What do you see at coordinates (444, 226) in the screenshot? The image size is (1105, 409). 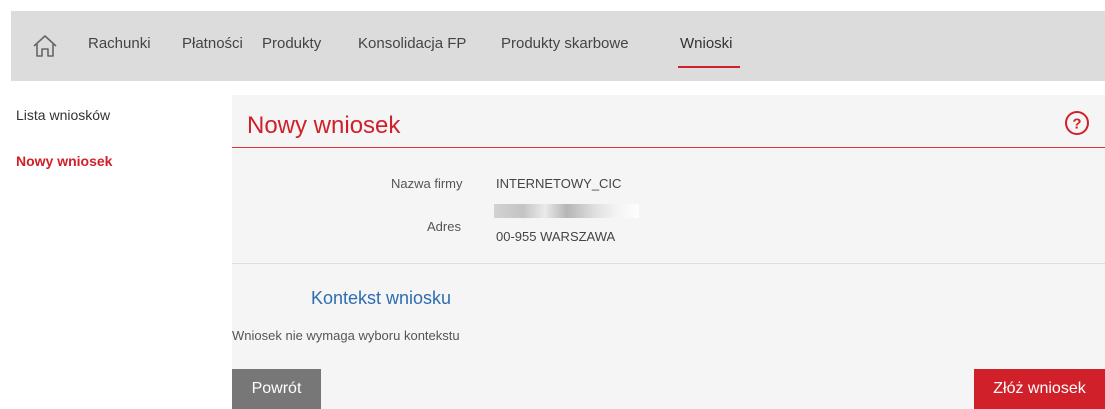 I see `address-label: Adres` at bounding box center [444, 226].